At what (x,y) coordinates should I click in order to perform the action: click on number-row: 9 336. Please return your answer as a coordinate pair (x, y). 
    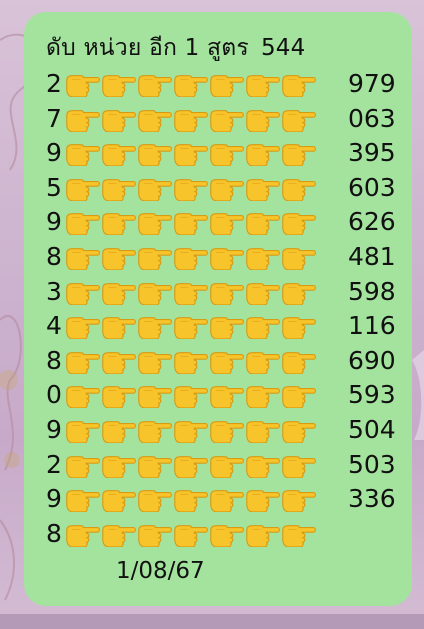
    Looking at the image, I should click on (226, 499).